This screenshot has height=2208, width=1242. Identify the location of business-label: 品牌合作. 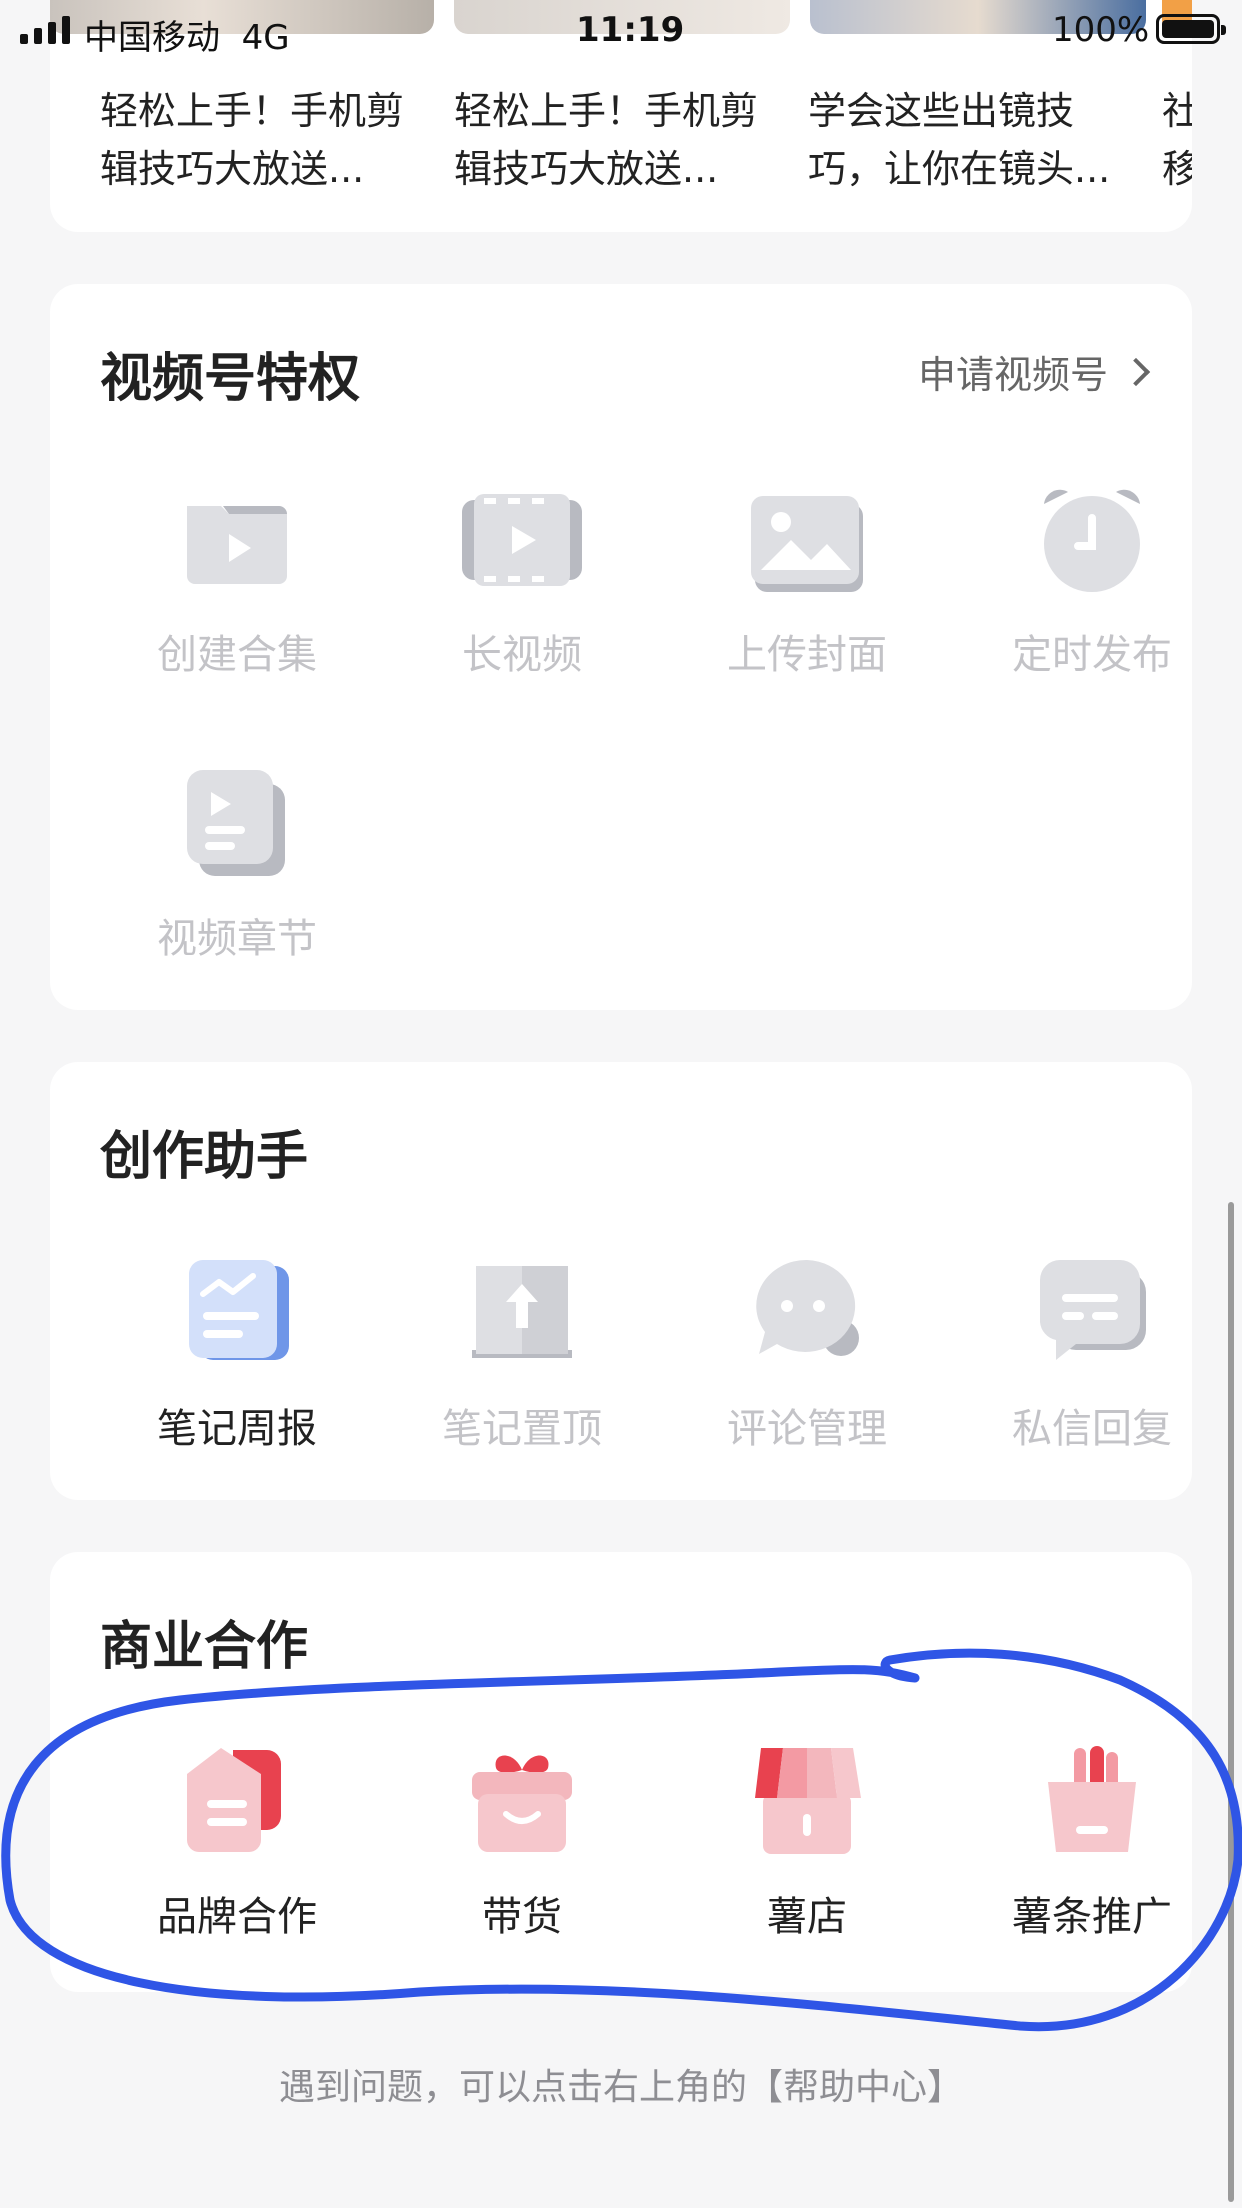
(237, 1917).